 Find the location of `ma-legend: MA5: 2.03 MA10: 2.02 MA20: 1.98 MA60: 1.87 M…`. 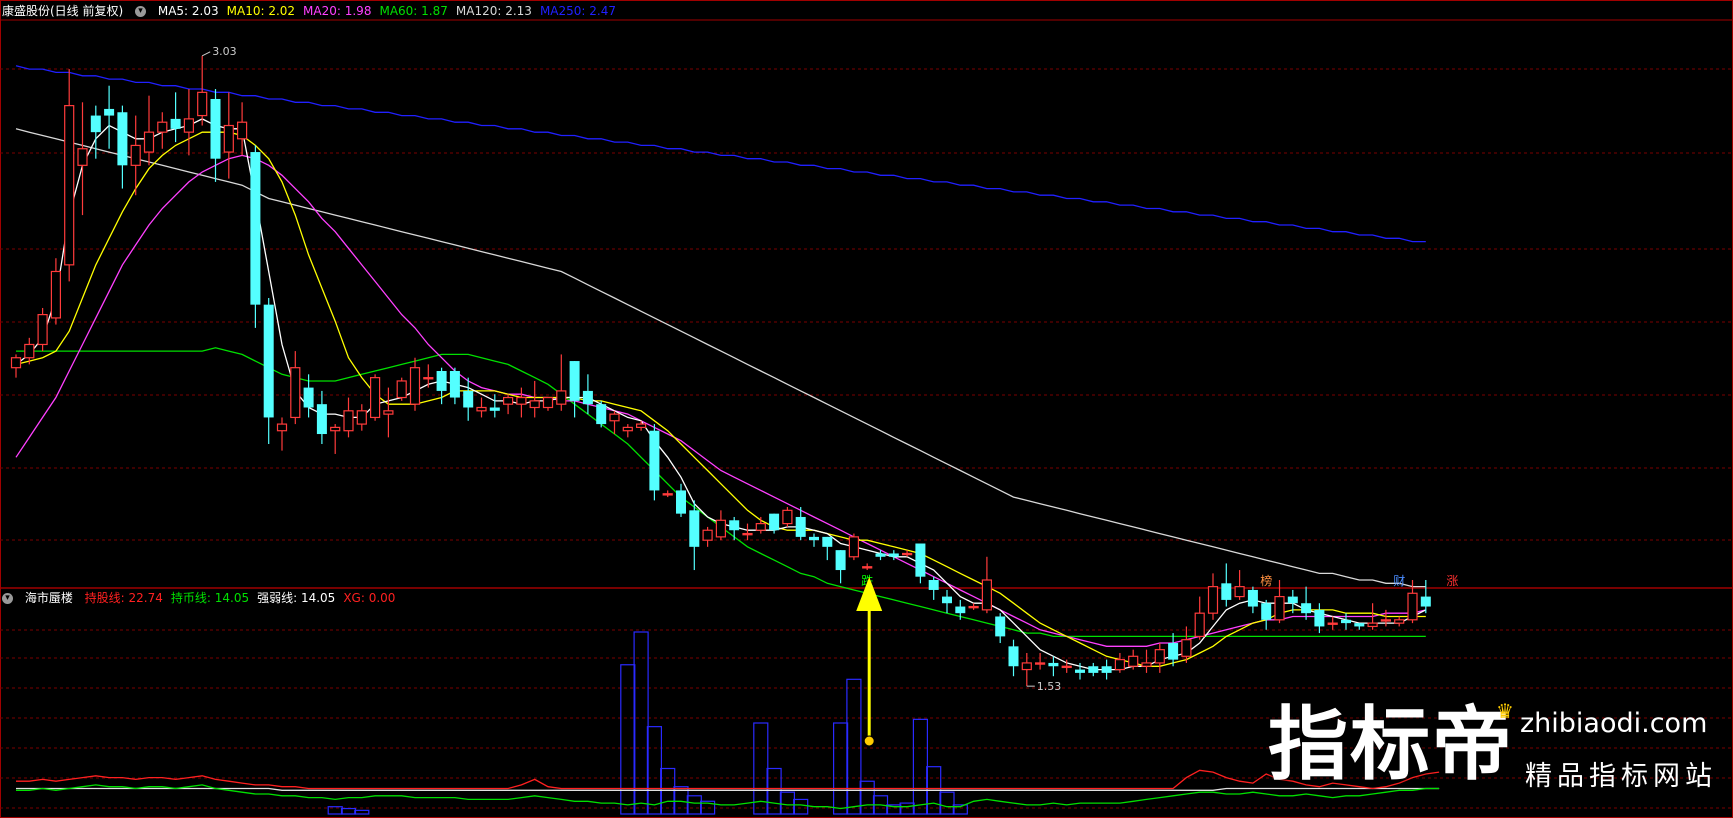

ma-legend: MA5: 2.03 MA10: 2.02 MA20: 1.98 MA60: 1.87 M… is located at coordinates (391, 11).